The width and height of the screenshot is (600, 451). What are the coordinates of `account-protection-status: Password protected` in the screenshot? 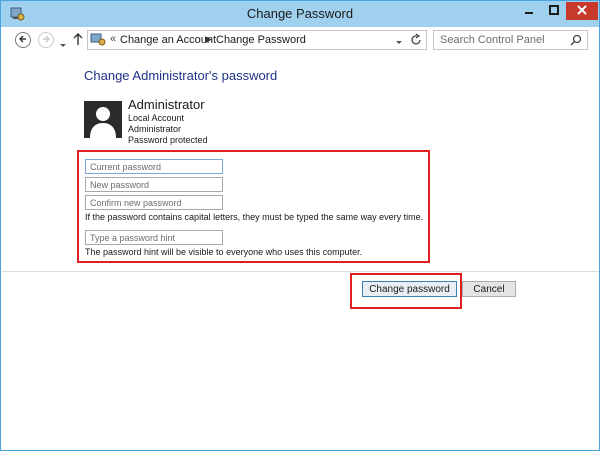 It's located at (168, 140).